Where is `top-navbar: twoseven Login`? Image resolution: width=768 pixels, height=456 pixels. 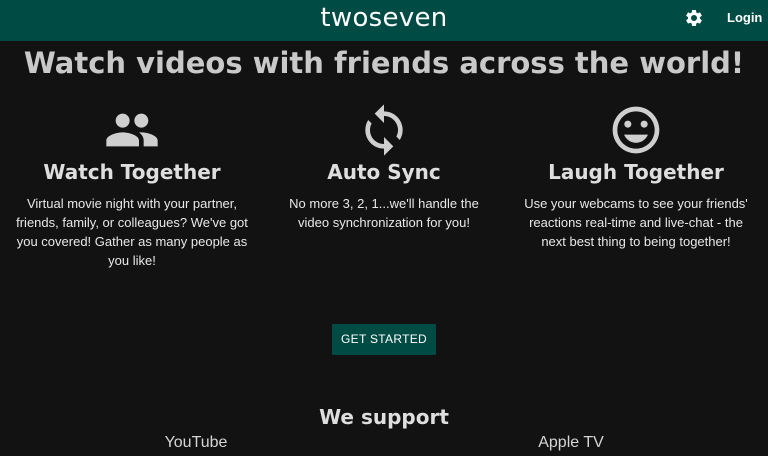
top-navbar: twoseven Login is located at coordinates (384, 20).